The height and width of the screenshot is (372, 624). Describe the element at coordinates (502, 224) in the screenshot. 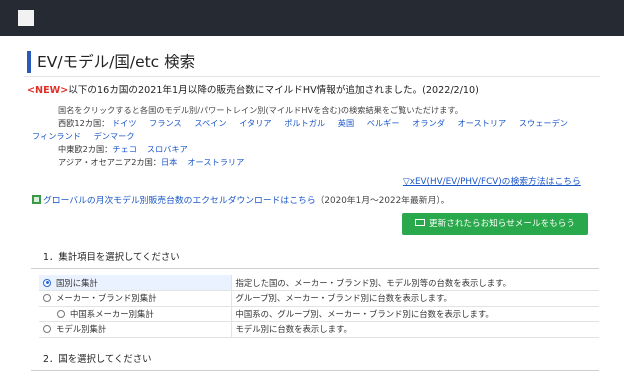

I see `update-notification-label: 更新されたらお知らせメールをもらう` at that location.